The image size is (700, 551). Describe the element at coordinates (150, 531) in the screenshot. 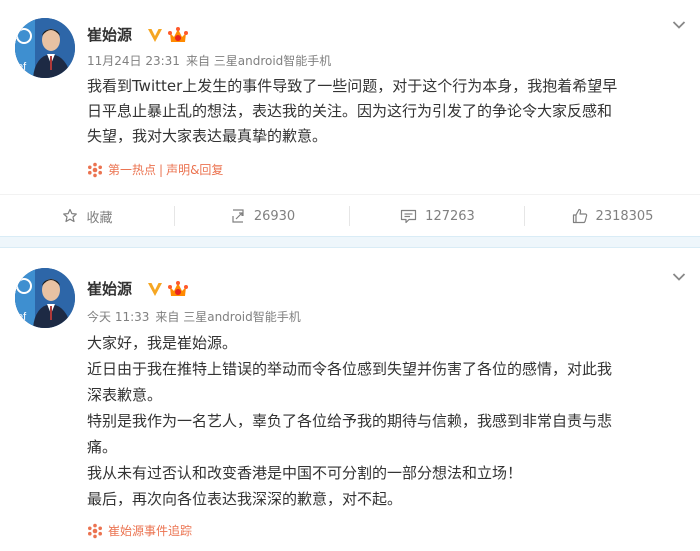

I see `topic-first: 崔始源事件追踪` at that location.